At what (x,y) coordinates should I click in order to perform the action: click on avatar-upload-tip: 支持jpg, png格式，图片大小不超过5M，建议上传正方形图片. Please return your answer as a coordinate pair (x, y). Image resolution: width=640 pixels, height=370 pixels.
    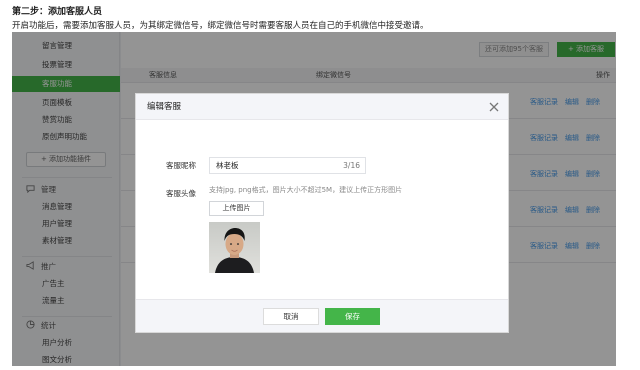
    Looking at the image, I should click on (306, 190).